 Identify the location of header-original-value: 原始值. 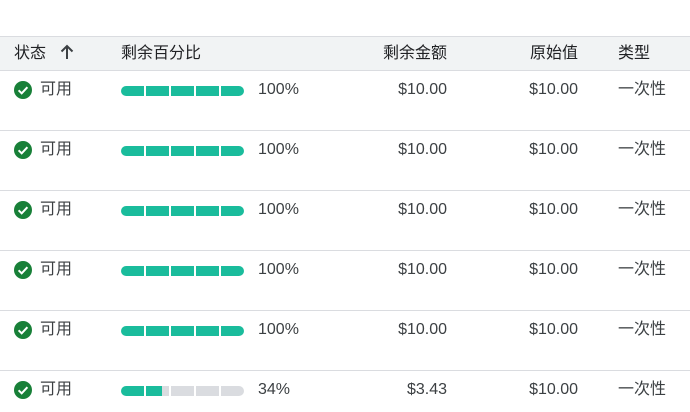
(554, 54).